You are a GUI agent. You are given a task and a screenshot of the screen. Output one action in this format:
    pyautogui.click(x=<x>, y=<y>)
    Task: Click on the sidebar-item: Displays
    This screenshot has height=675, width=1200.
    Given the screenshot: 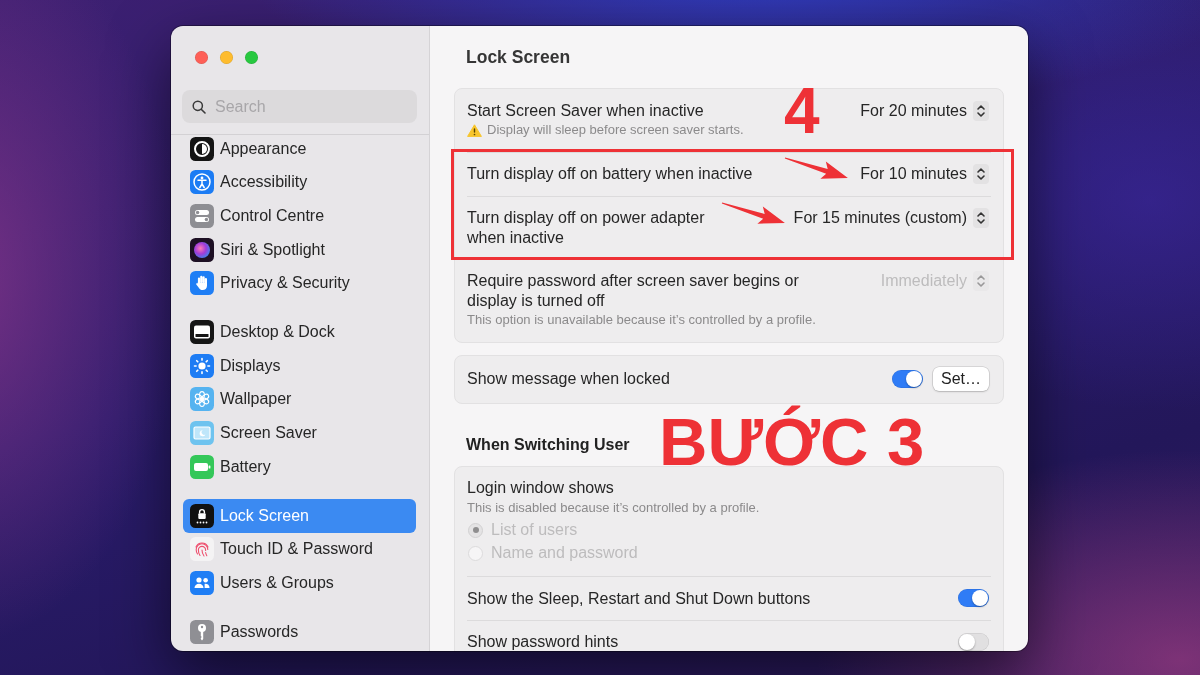 What is the action you would take?
    pyautogui.click(x=299, y=366)
    